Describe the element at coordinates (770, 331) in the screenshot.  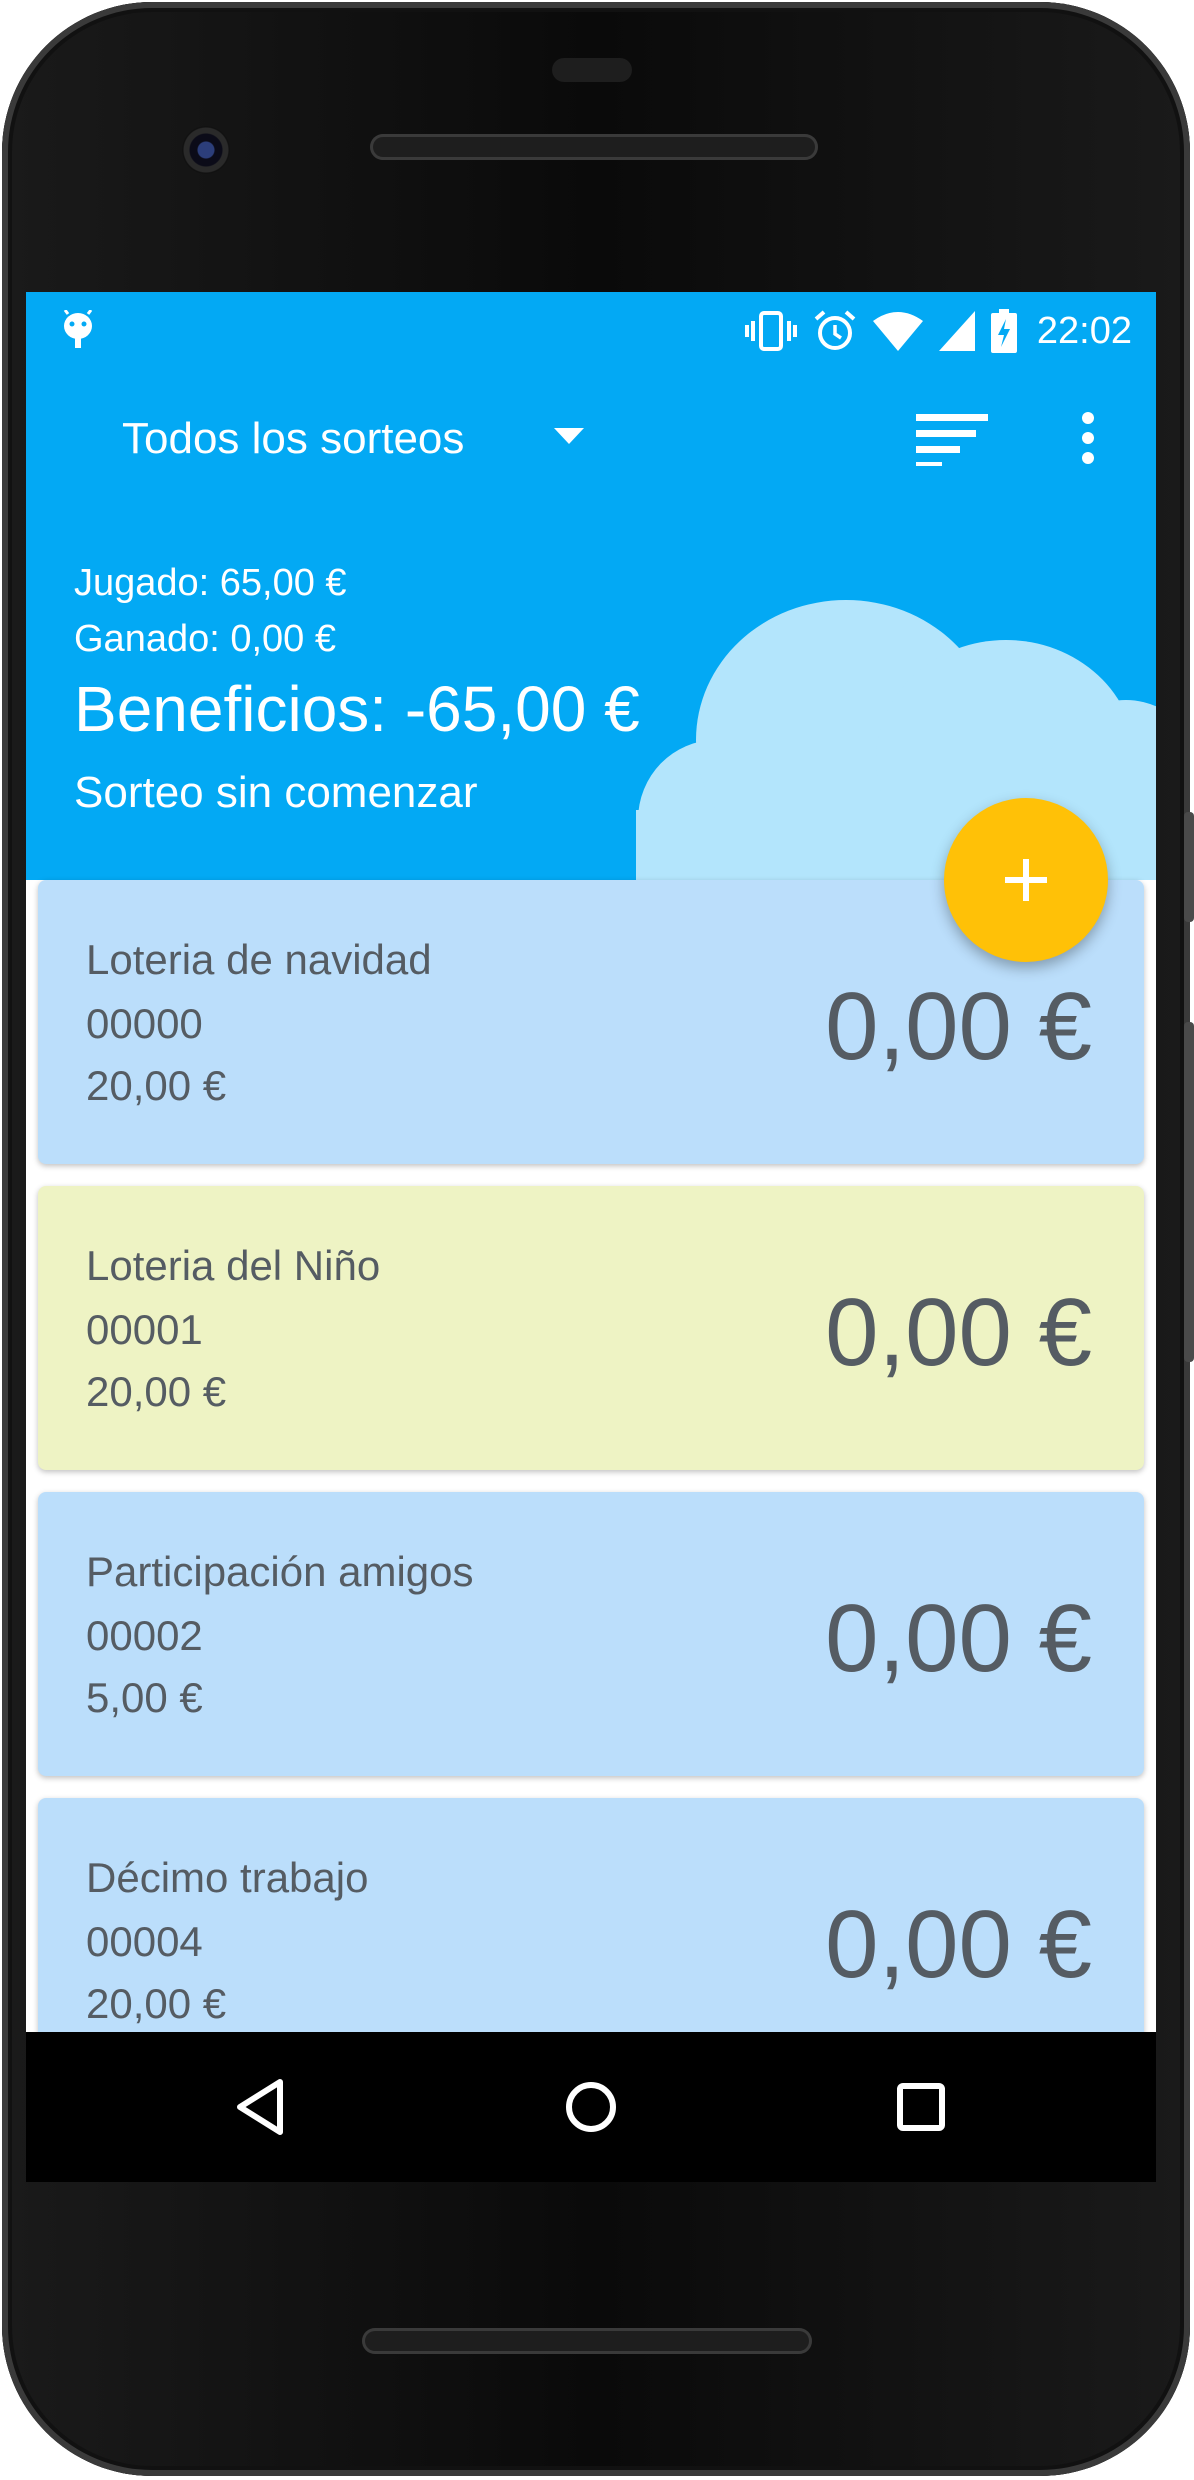
I see `vibrate-icon` at that location.